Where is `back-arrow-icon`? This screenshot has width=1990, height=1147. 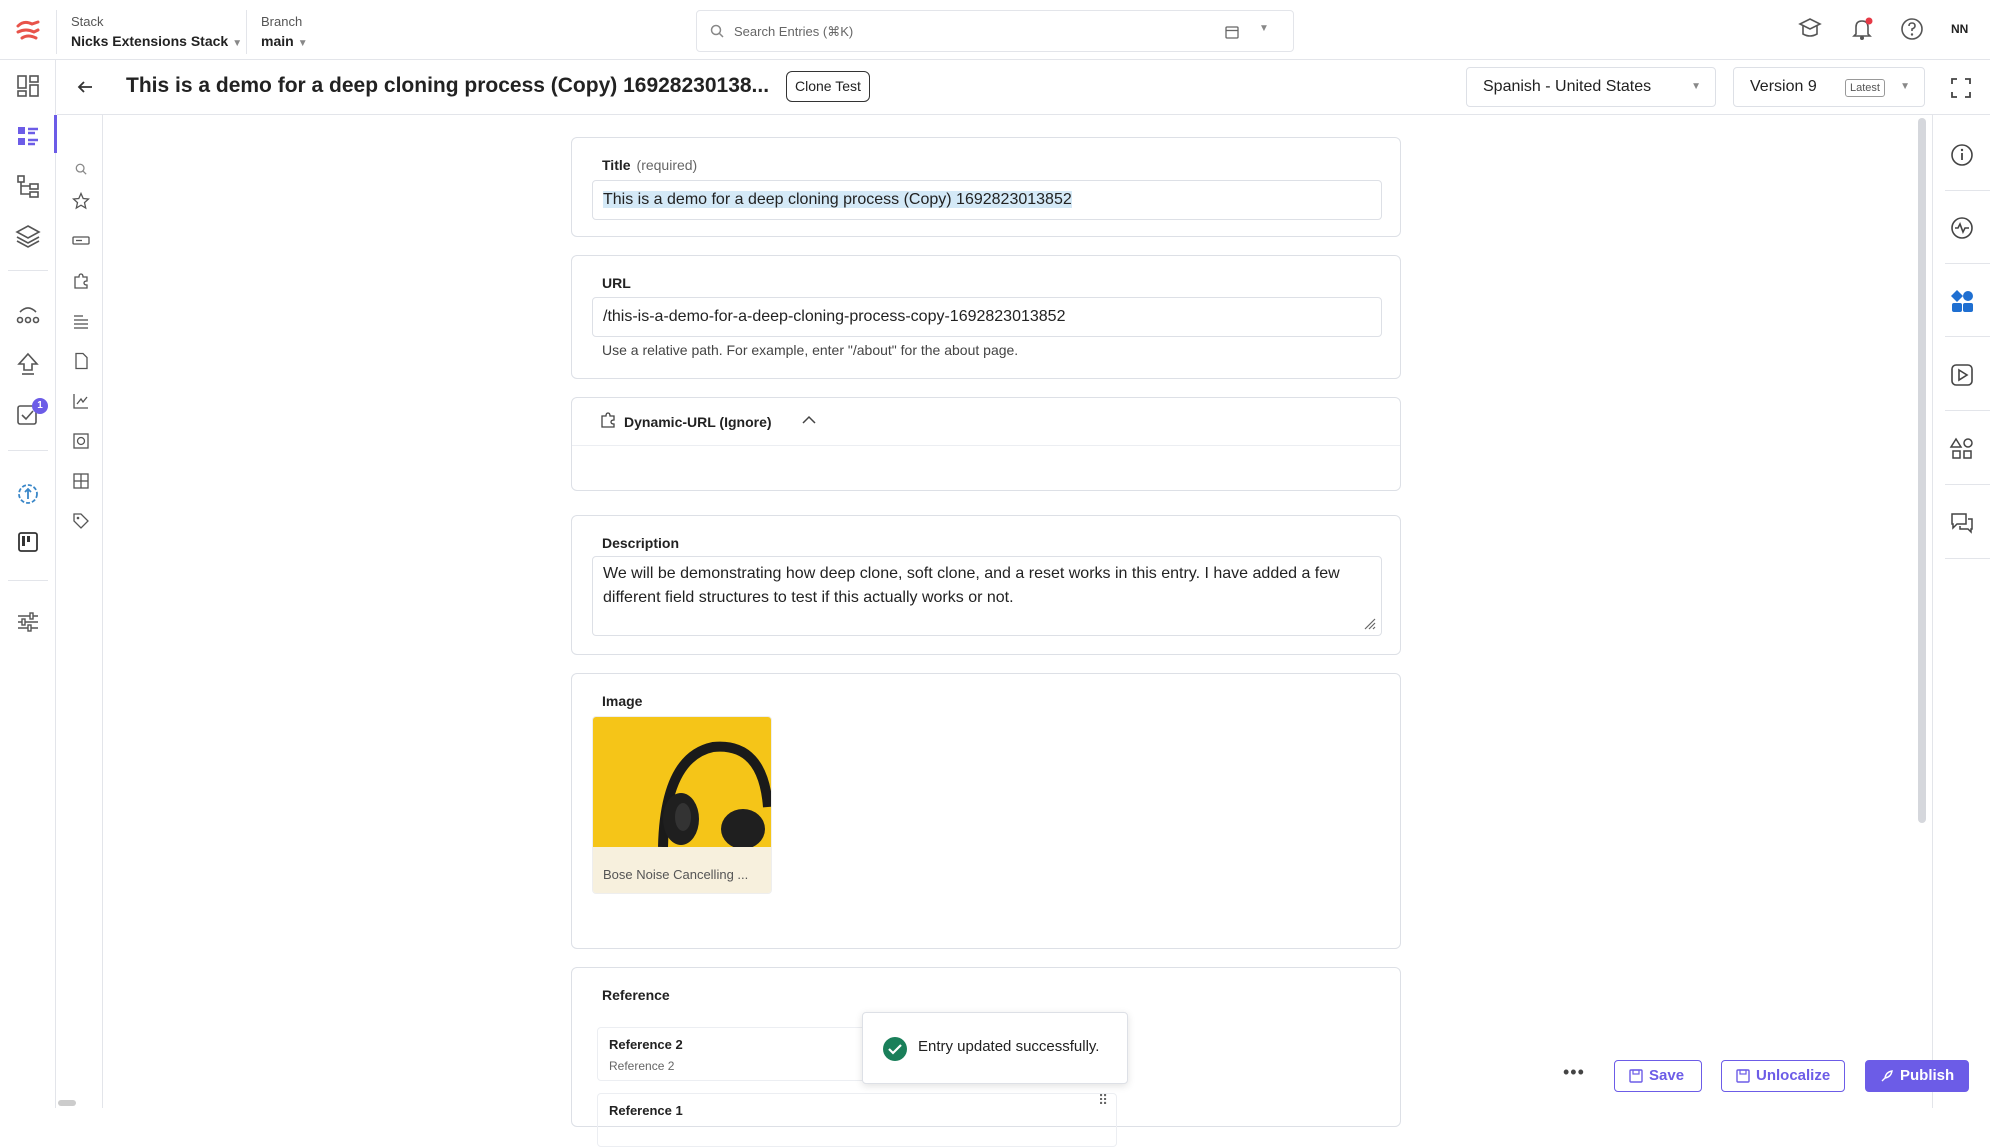
back-arrow-icon is located at coordinates (85, 87).